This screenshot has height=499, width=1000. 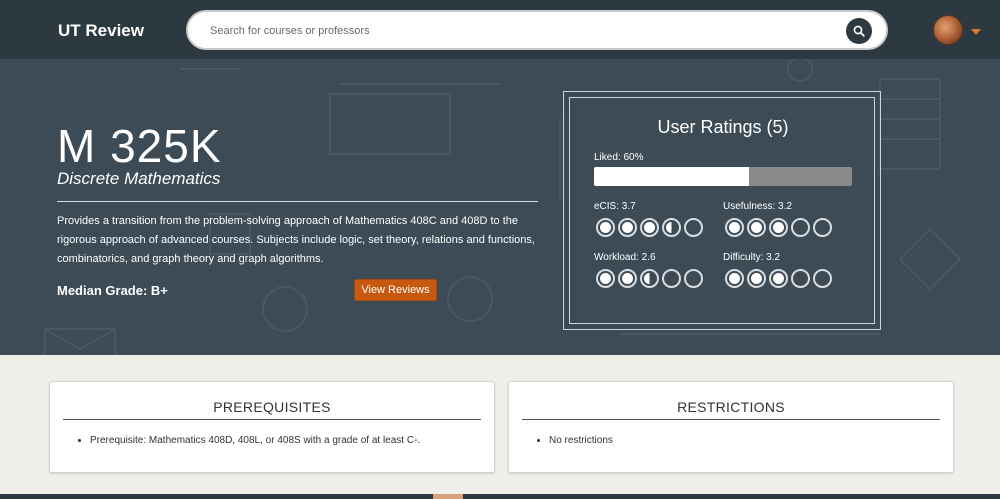 What do you see at coordinates (272, 419) in the screenshot?
I see `prerequisites-divider` at bounding box center [272, 419].